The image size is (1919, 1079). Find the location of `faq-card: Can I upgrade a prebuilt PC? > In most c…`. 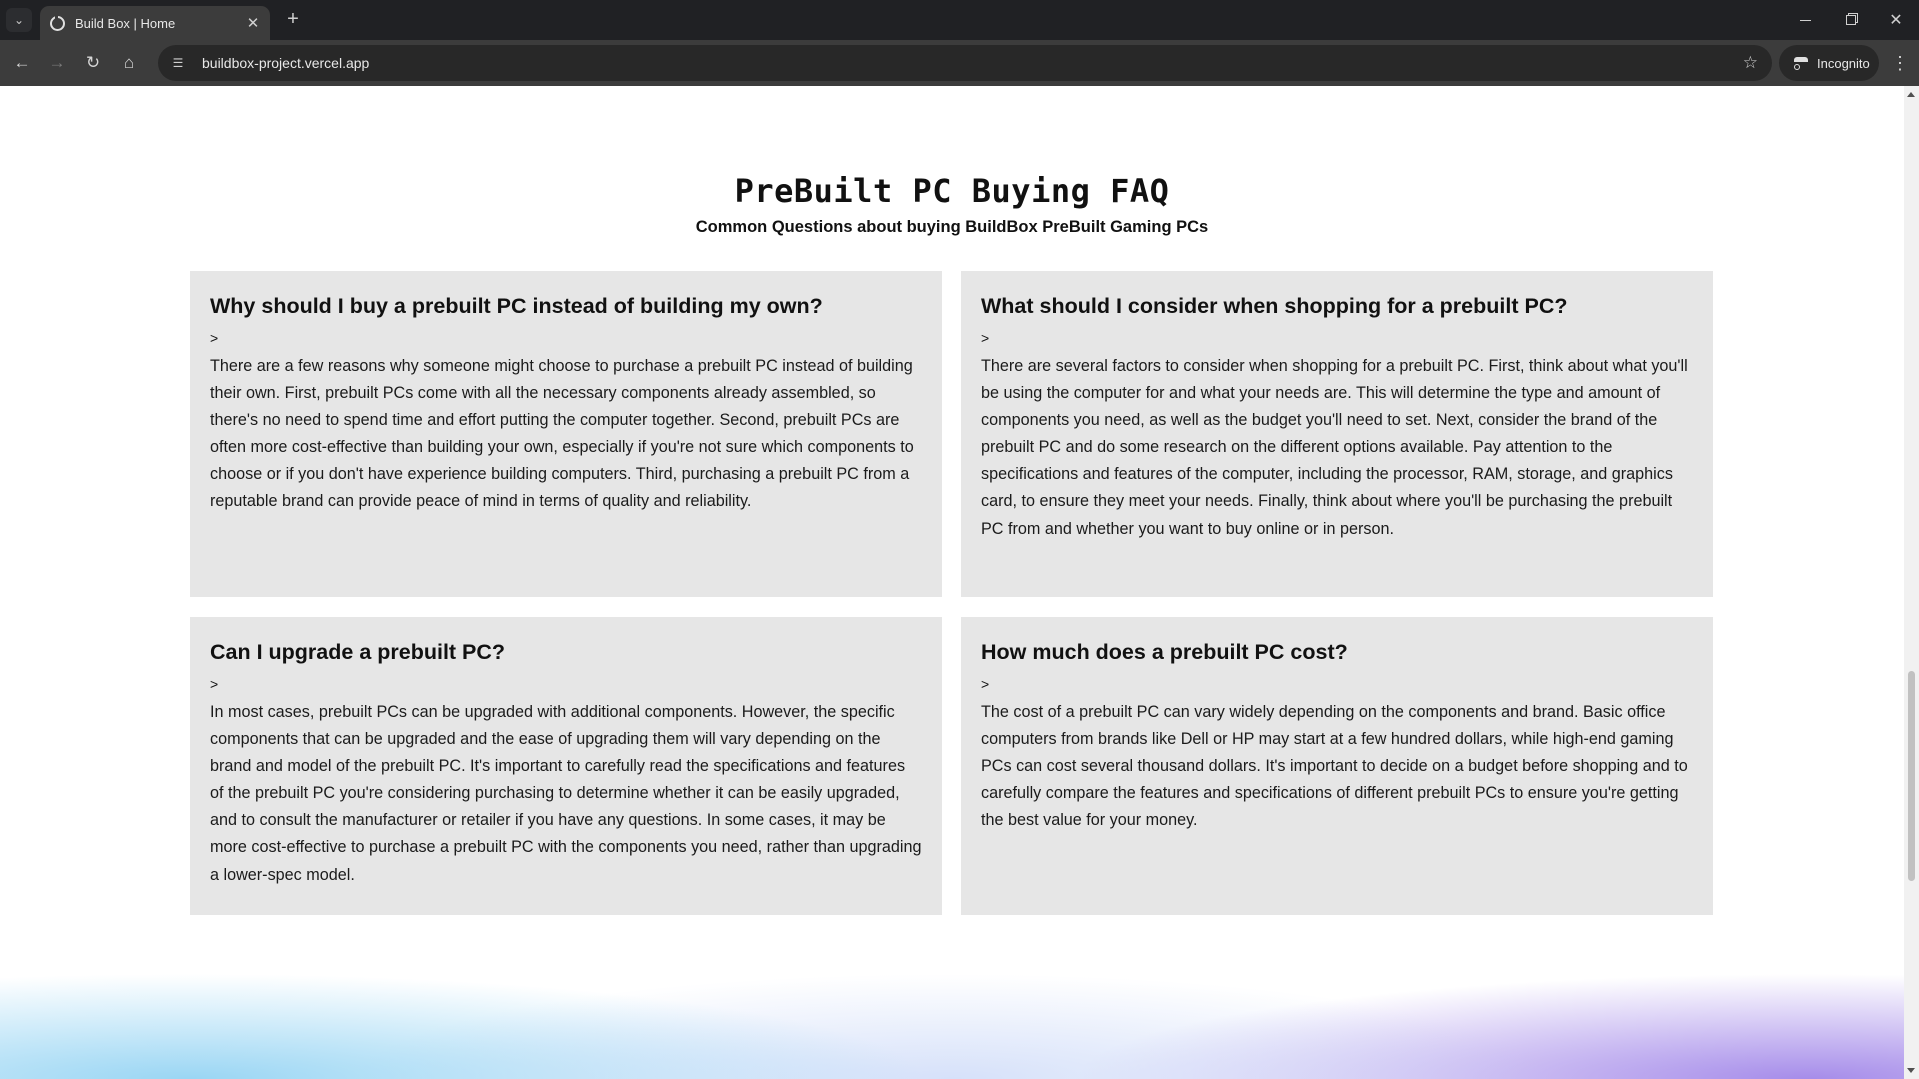

faq-card: Can I upgrade a prebuilt PC? > In most c… is located at coordinates (566, 766).